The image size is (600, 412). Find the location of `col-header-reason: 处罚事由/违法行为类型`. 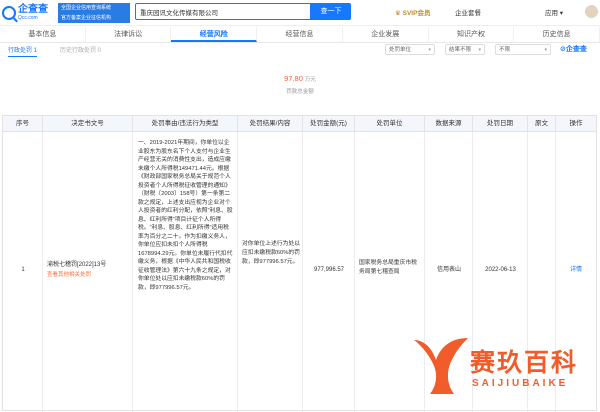

col-header-reason: 处罚事由/违法行为类型 is located at coordinates (185, 124).